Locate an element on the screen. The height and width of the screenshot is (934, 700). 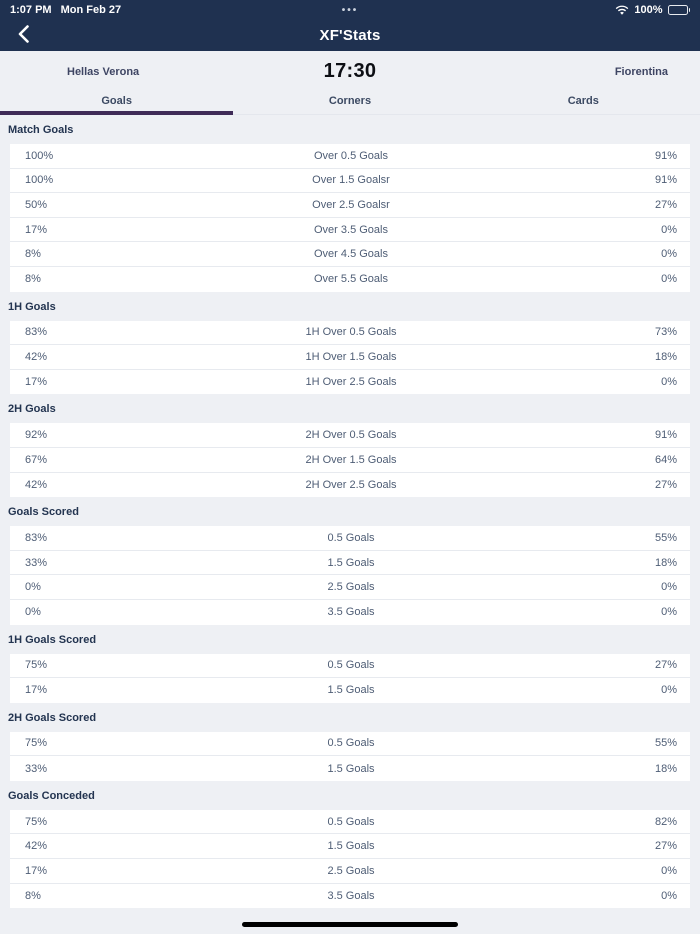
stat-row: 75% 0.5 Goals 55% is located at coordinates (350, 744).